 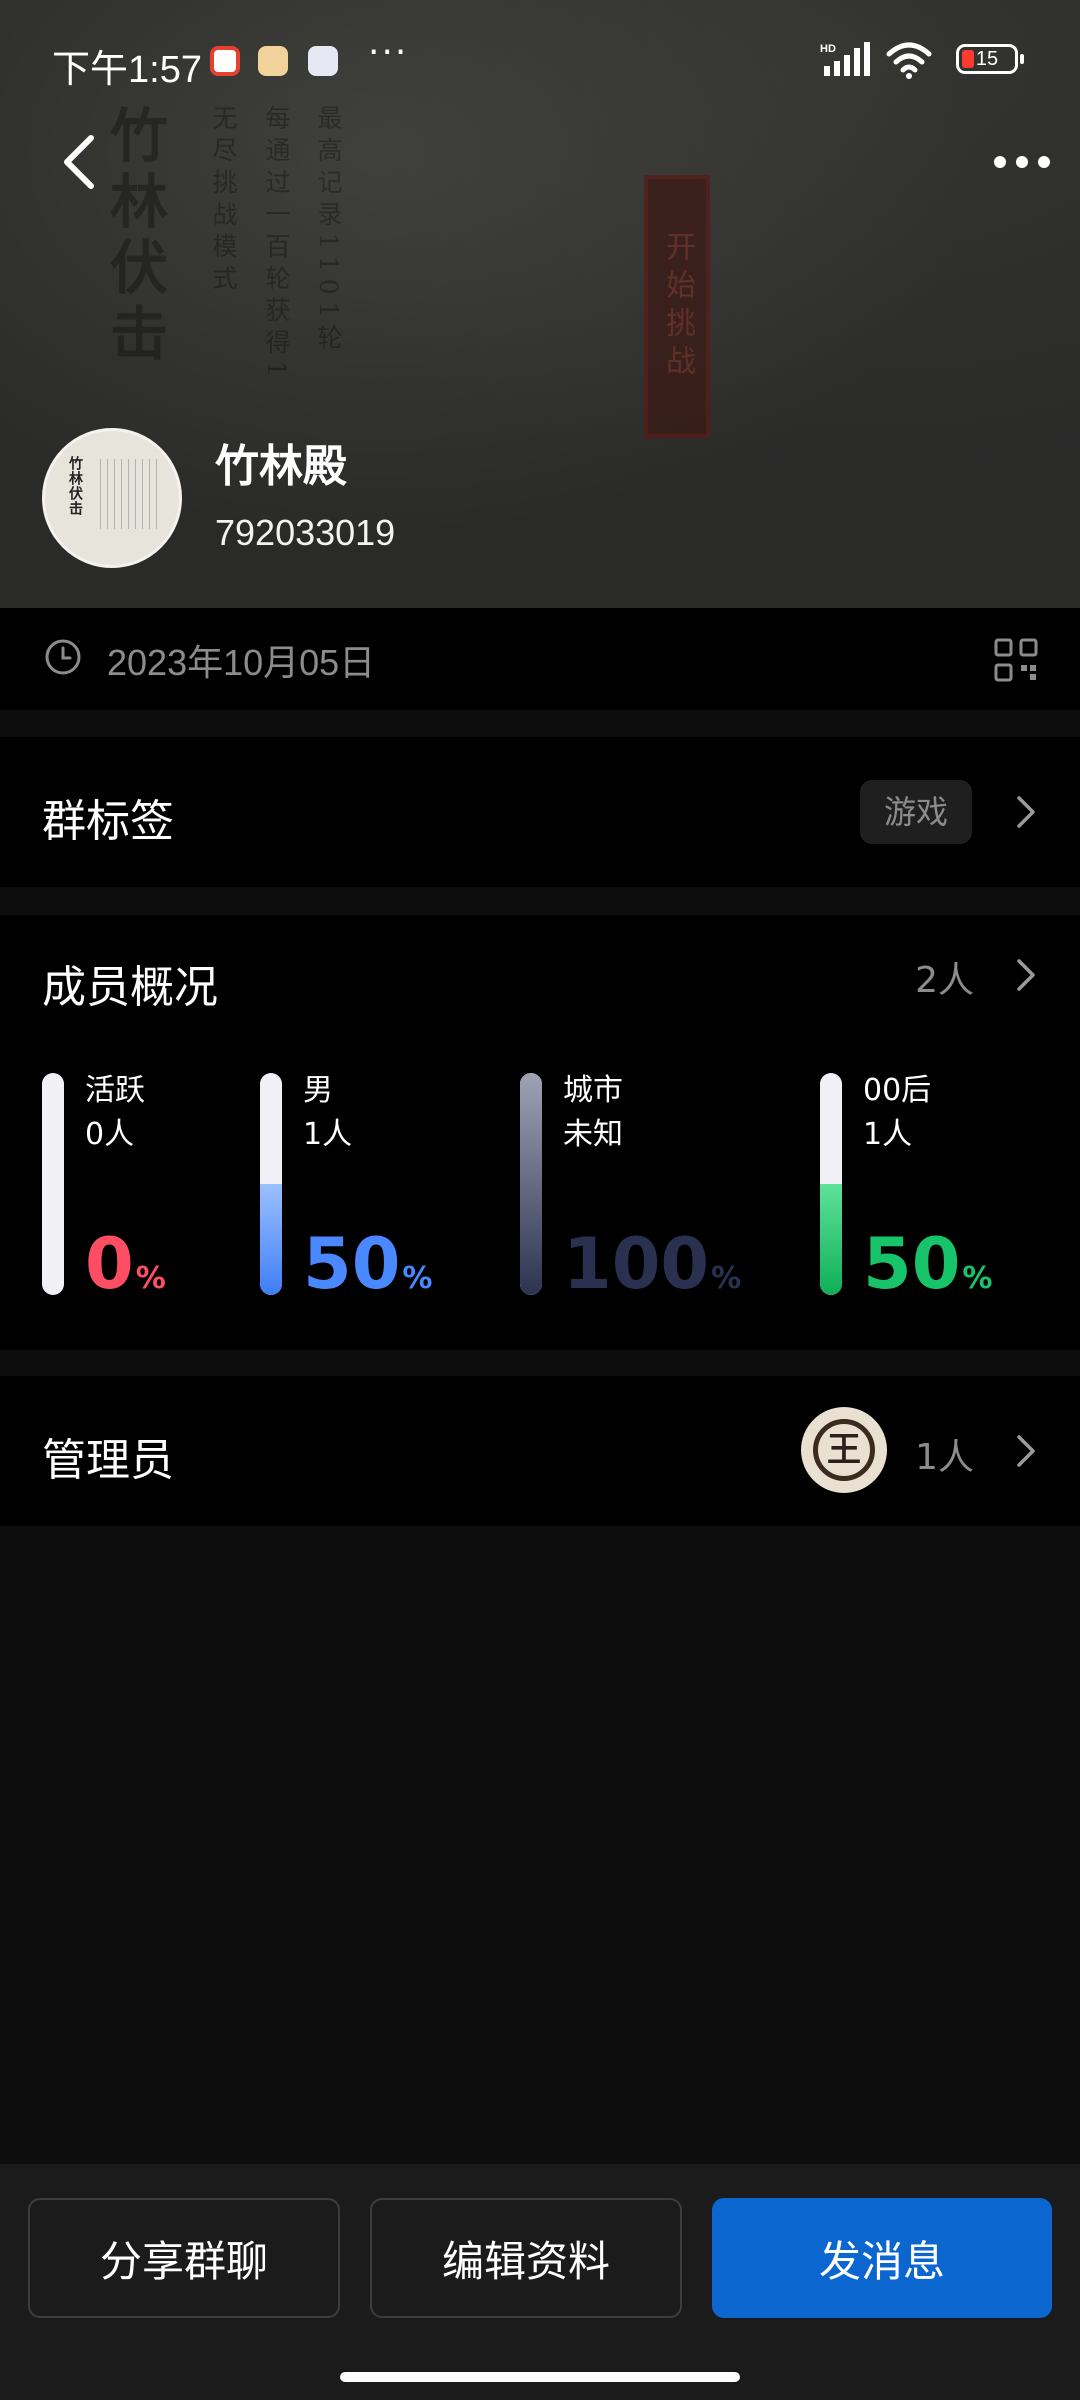 I want to click on home-indicator, so click(x=540, y=2377).